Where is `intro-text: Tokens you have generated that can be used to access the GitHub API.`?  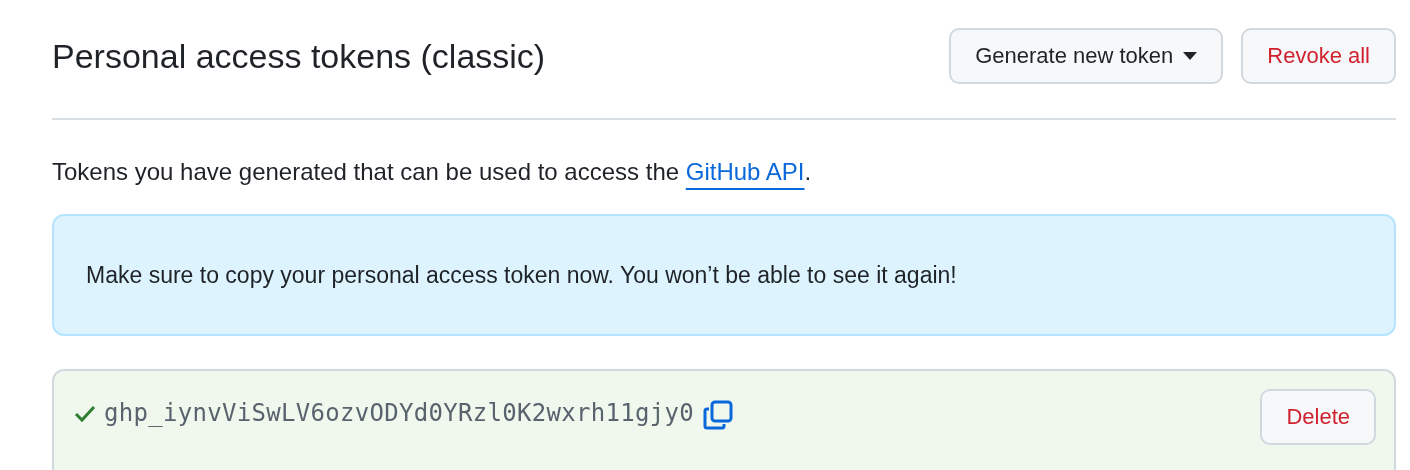
intro-text: Tokens you have generated that can be used to access the GitHub API. is located at coordinates (432, 172).